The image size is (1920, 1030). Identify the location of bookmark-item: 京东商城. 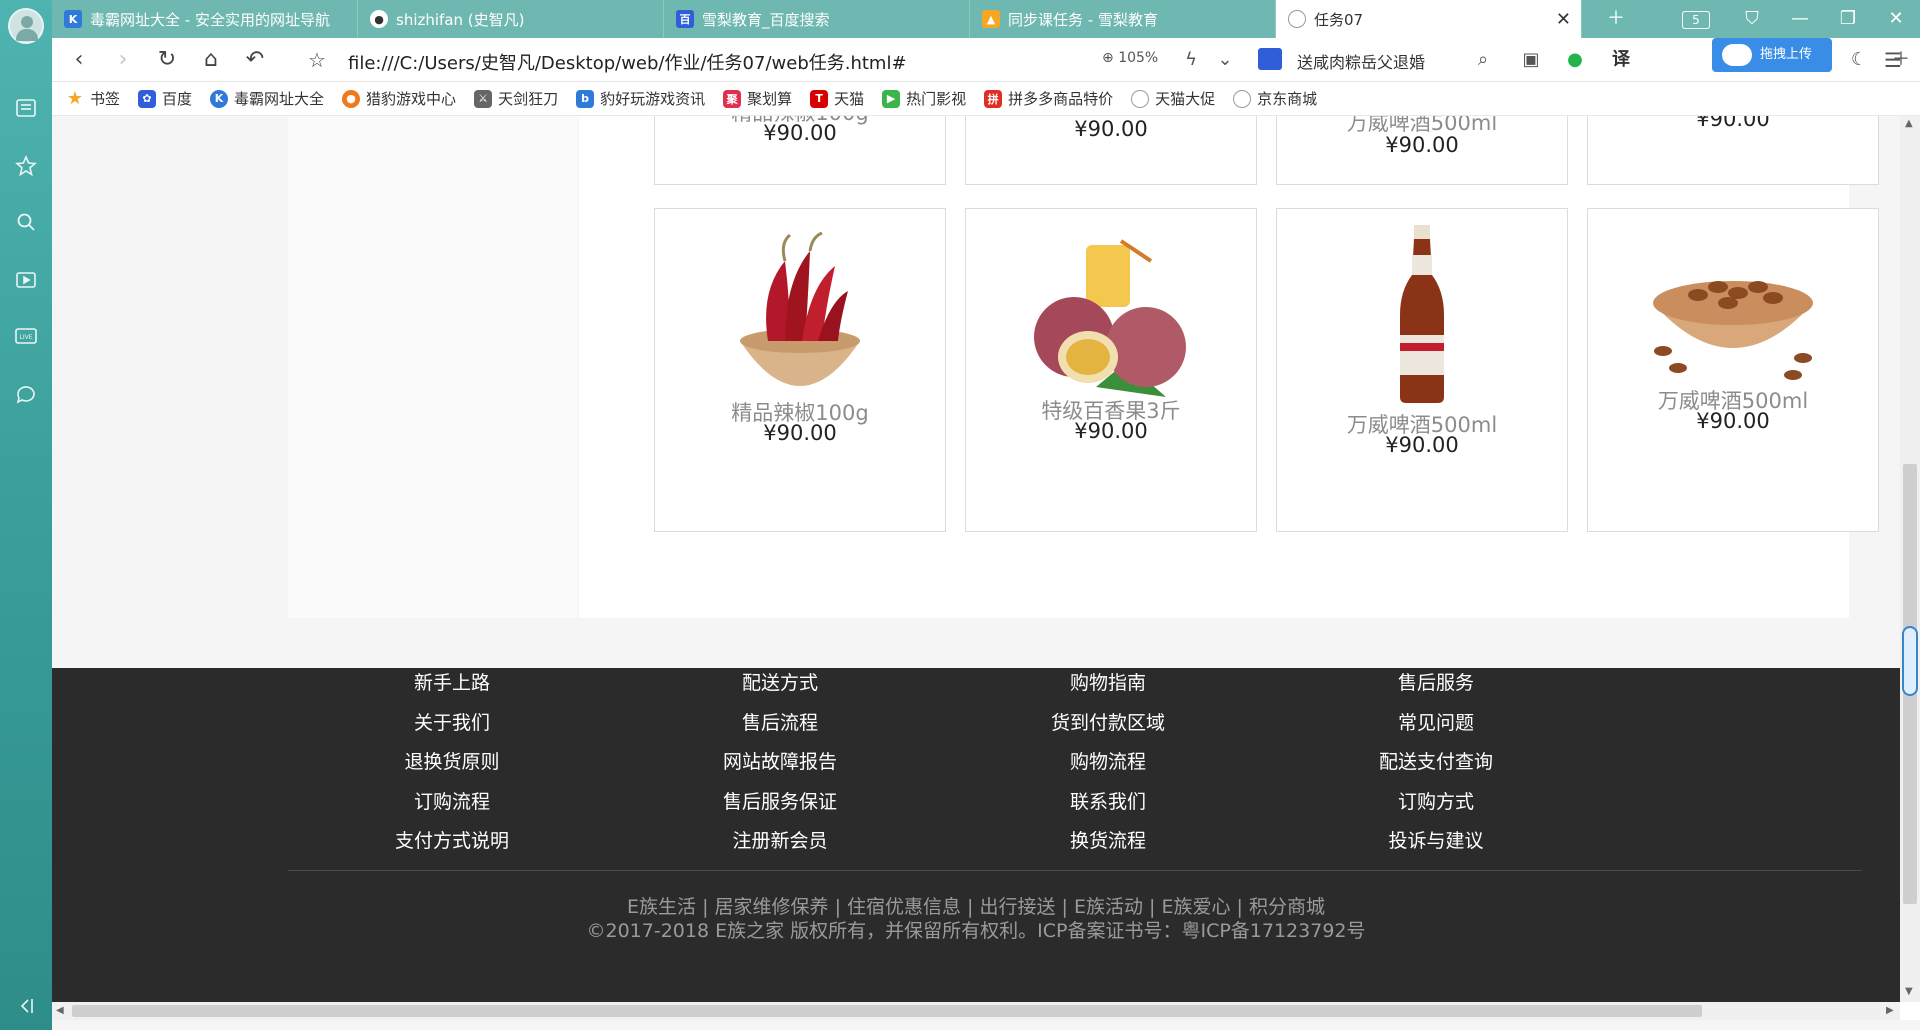
(1275, 98).